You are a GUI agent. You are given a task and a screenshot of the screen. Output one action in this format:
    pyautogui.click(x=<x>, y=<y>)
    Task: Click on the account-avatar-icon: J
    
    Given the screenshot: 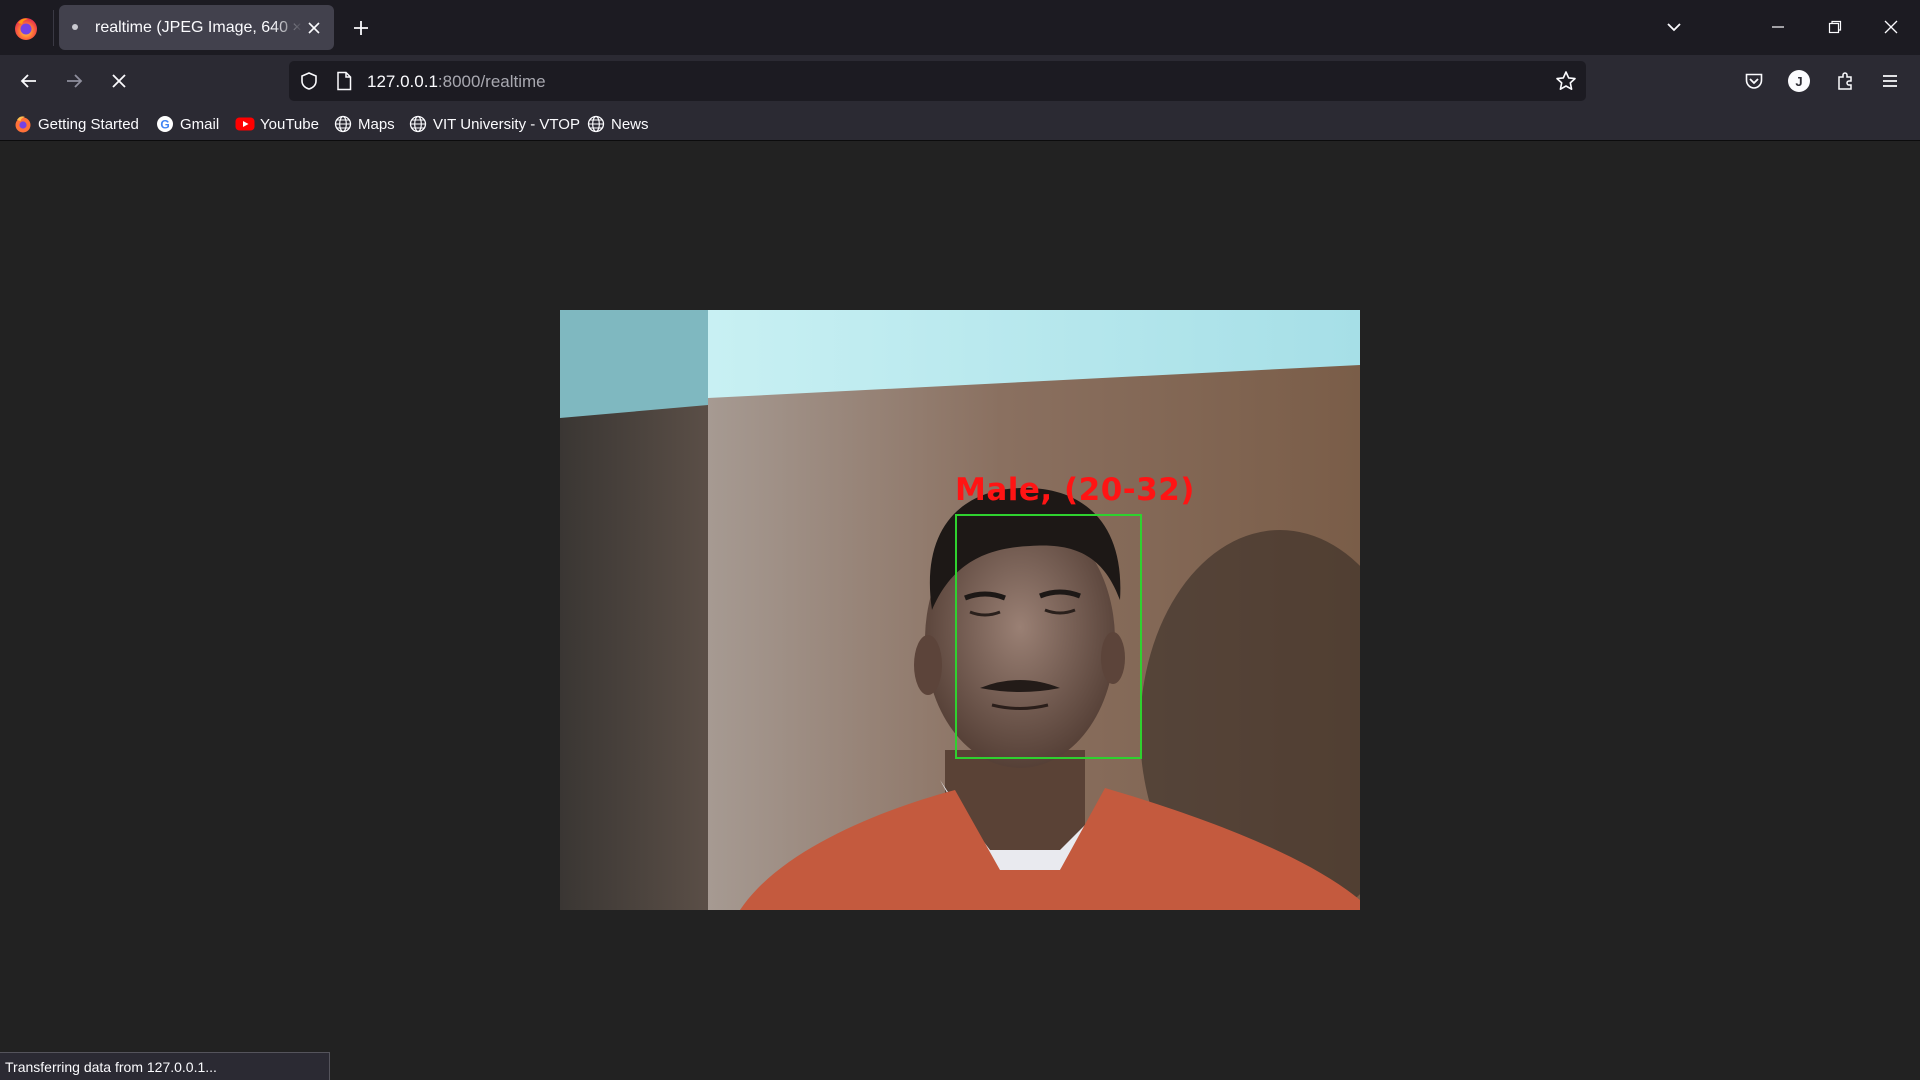 What is the action you would take?
    pyautogui.click(x=1799, y=81)
    